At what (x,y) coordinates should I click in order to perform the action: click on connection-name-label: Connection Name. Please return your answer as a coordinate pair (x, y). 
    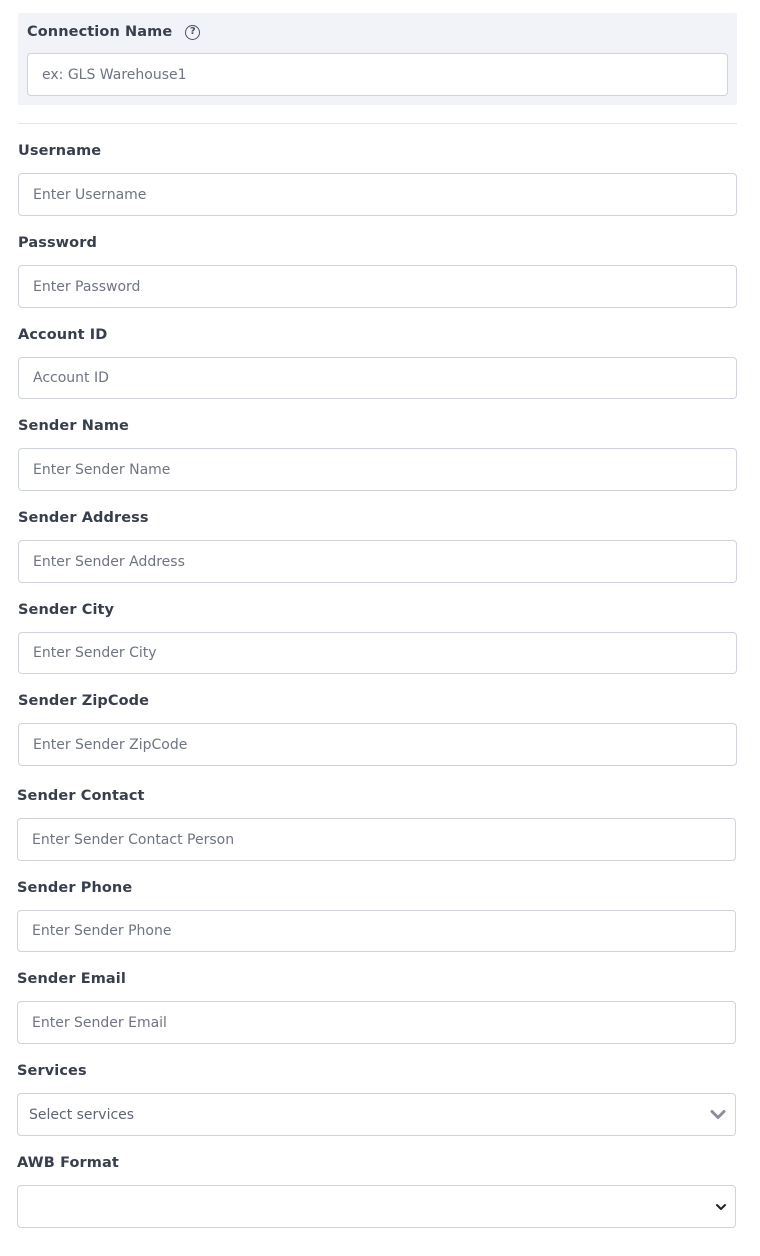
    Looking at the image, I should click on (100, 32).